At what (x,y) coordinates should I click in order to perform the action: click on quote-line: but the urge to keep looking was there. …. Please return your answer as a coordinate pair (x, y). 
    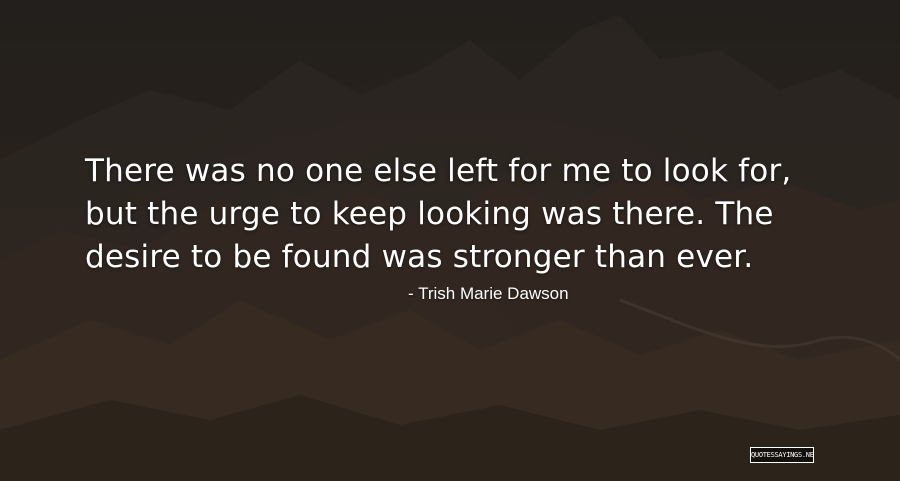
    Looking at the image, I should click on (429, 214).